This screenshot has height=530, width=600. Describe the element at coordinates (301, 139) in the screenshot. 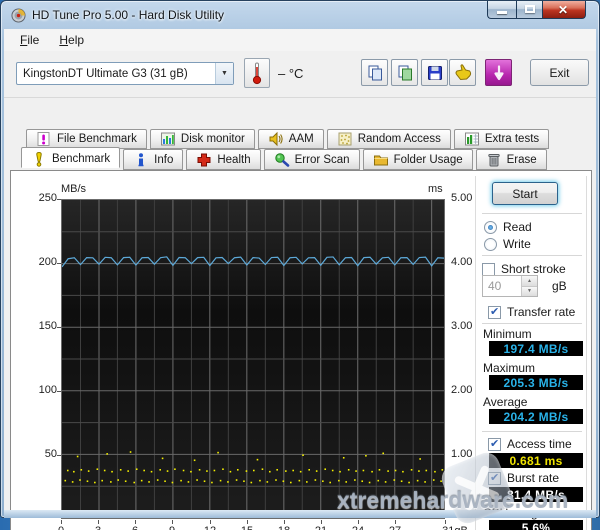

I see `tab-label: AAM` at that location.